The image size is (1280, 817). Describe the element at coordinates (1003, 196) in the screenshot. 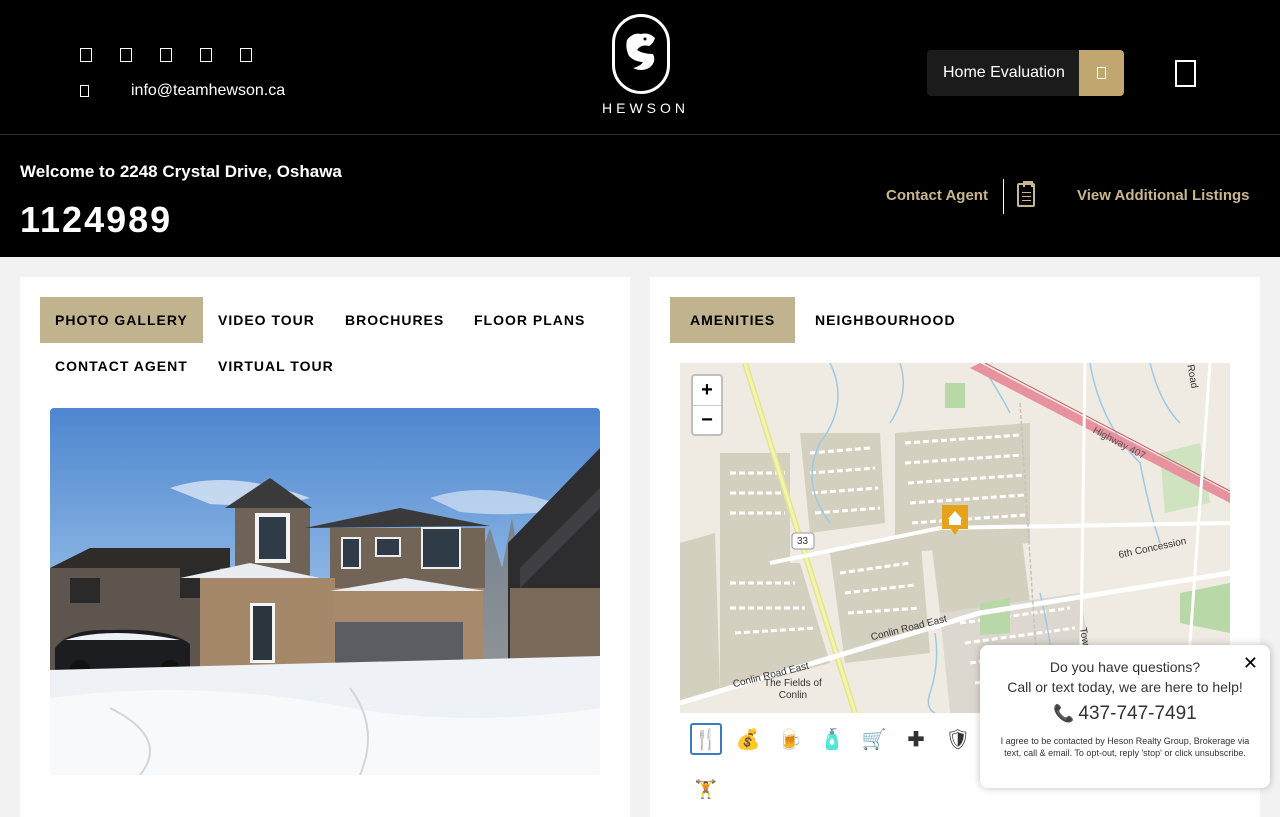

I see `divider` at that location.